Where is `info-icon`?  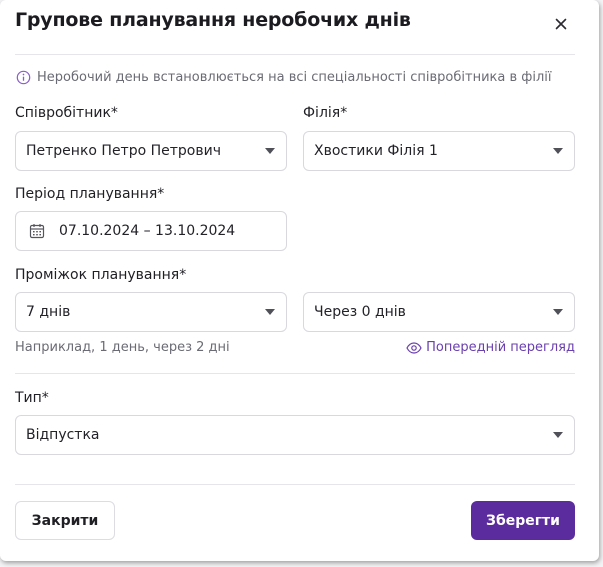
info-icon is located at coordinates (23, 77).